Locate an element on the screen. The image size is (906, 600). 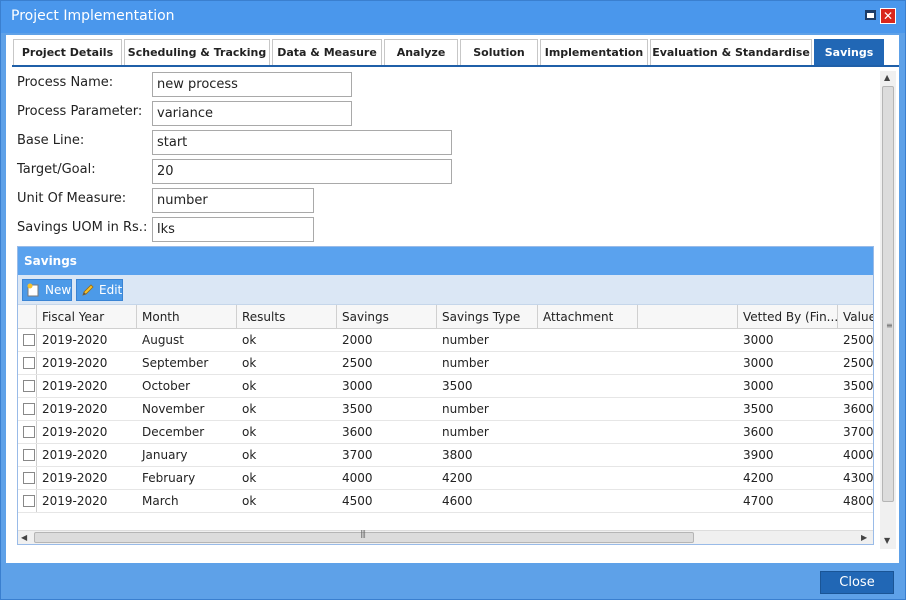
table-cell: 3500 is located at coordinates (357, 409).